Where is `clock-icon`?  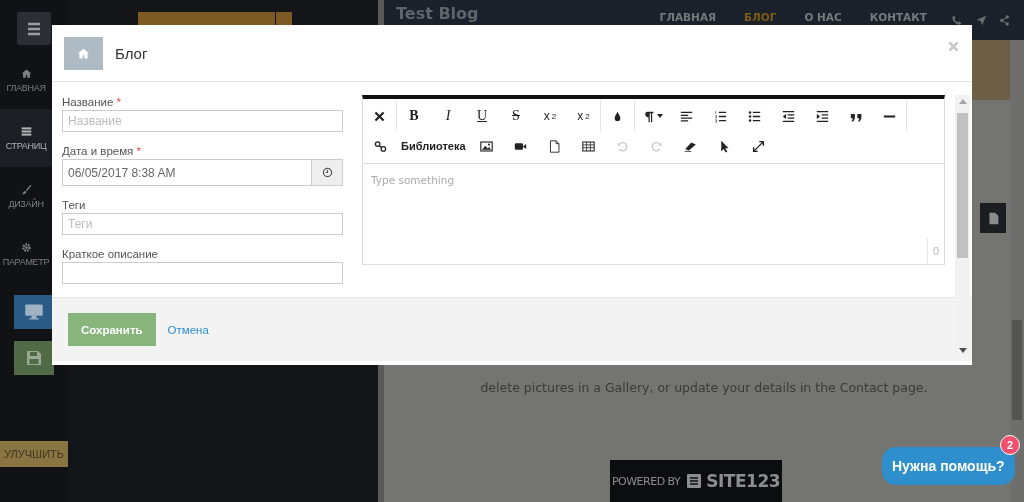 clock-icon is located at coordinates (327, 173).